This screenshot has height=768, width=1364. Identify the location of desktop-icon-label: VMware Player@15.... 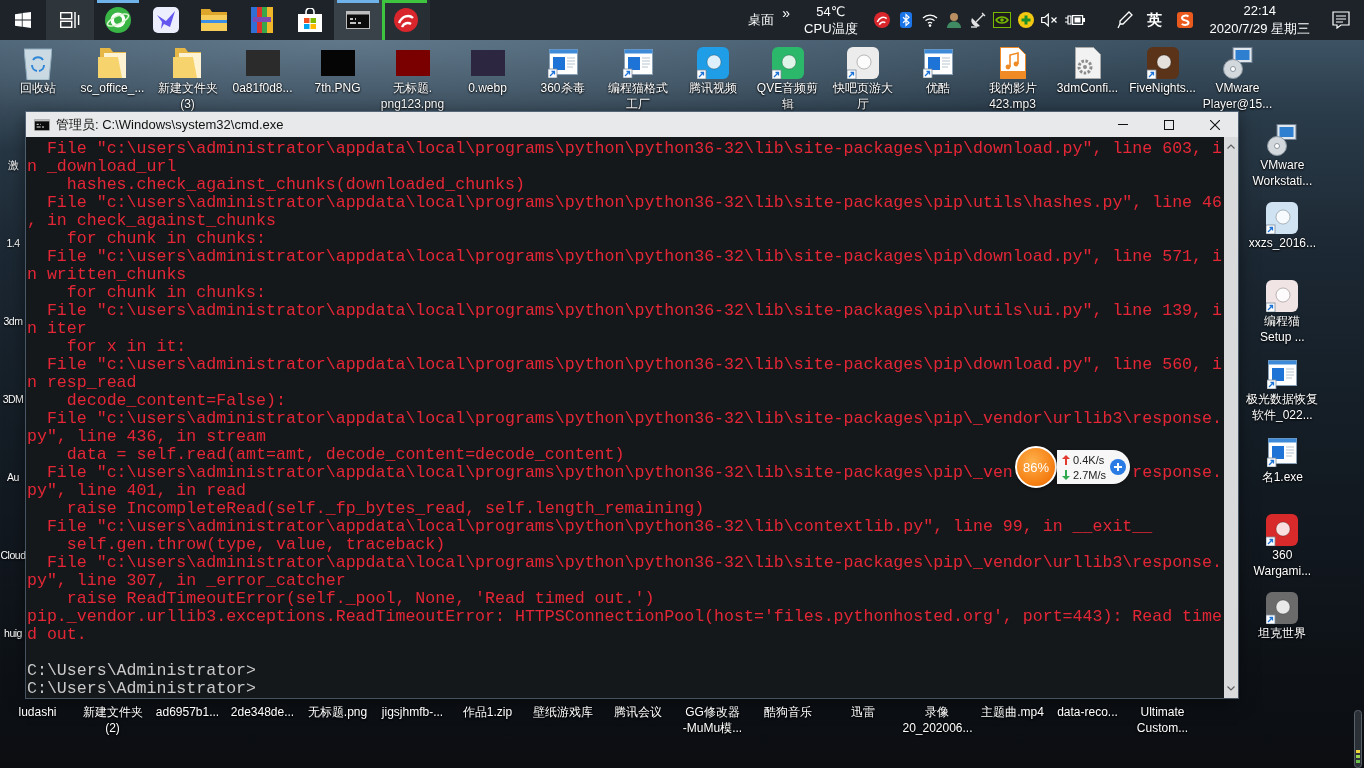
(1237, 96).